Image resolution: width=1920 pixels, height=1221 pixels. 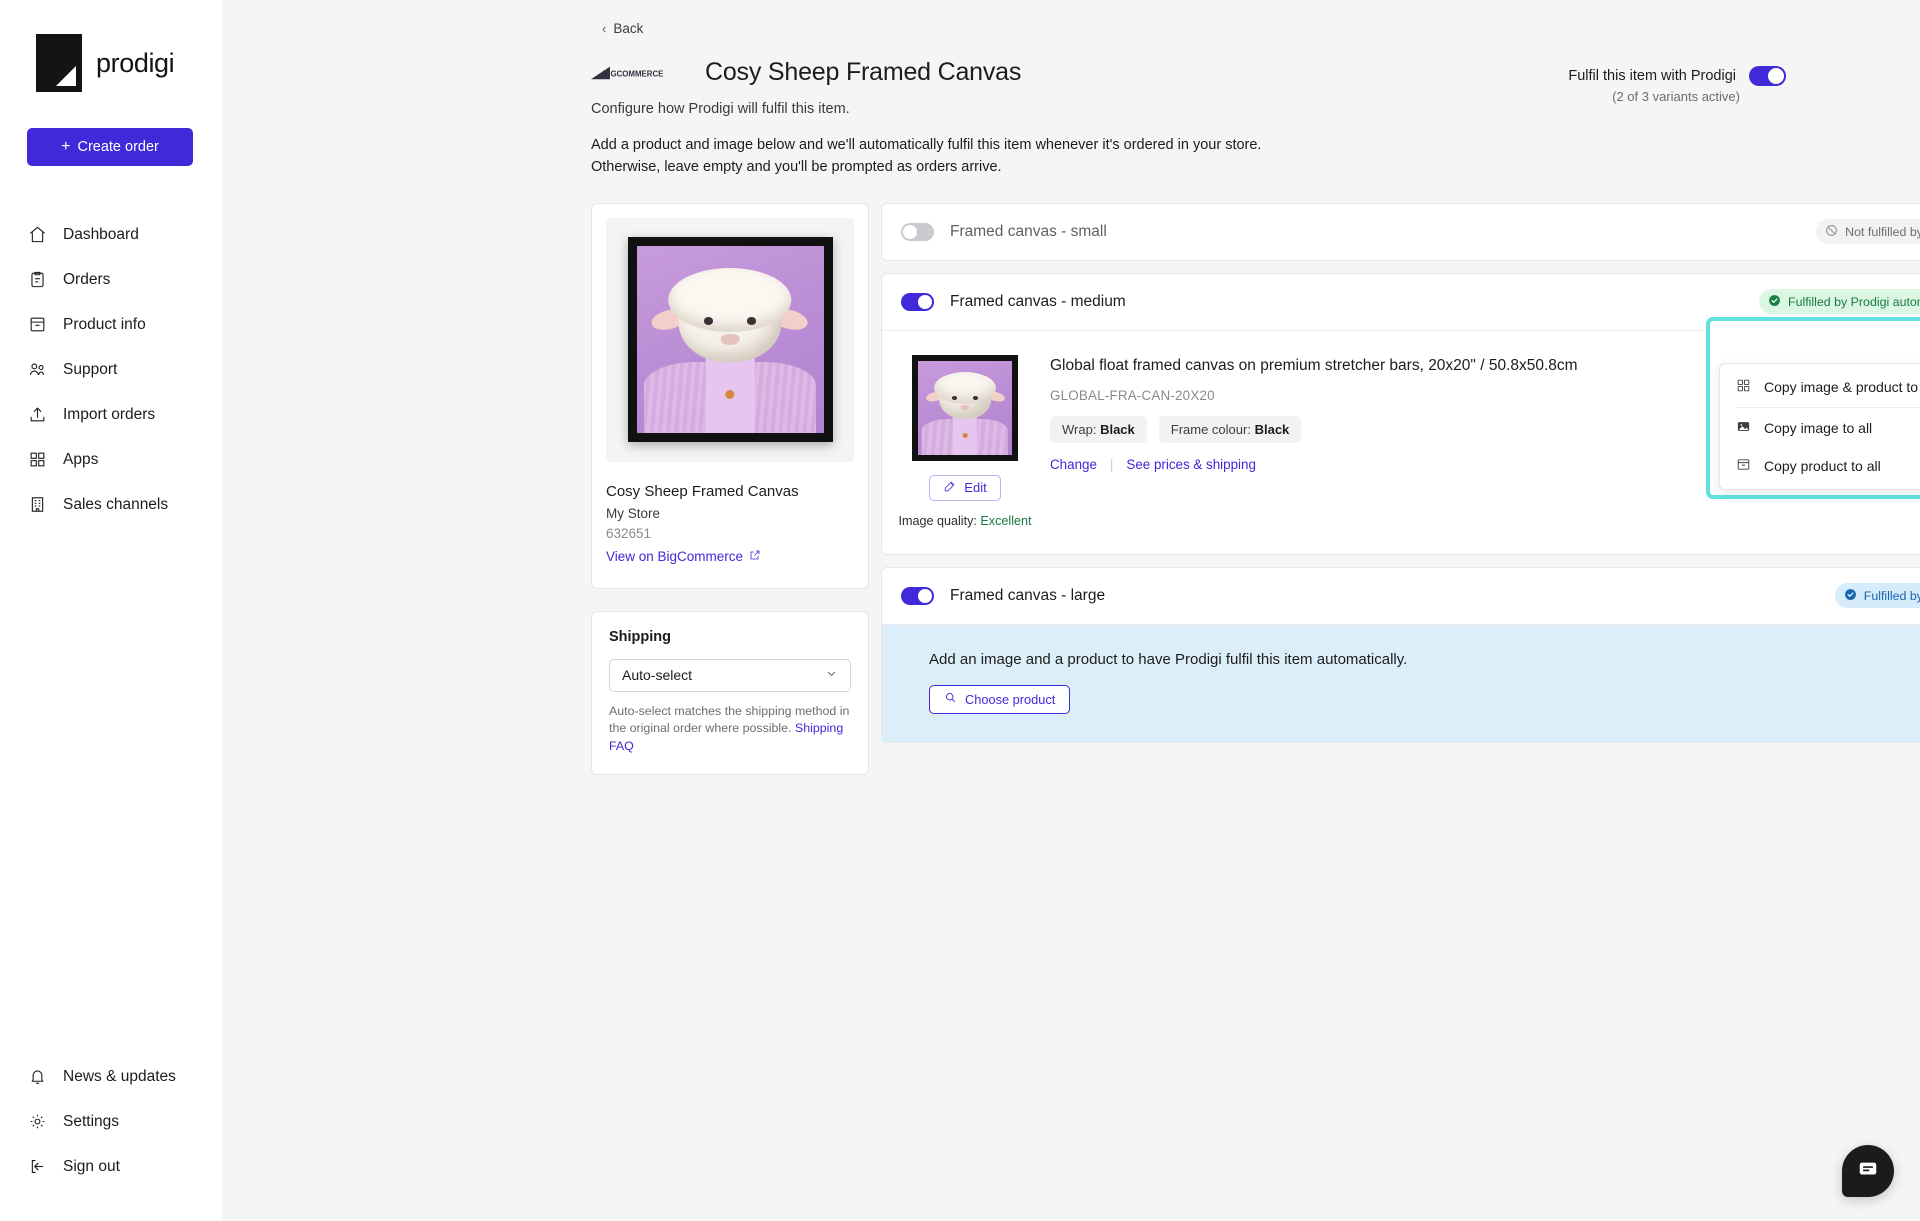 I want to click on prodigi-logo-icon, so click(x=59, y=63).